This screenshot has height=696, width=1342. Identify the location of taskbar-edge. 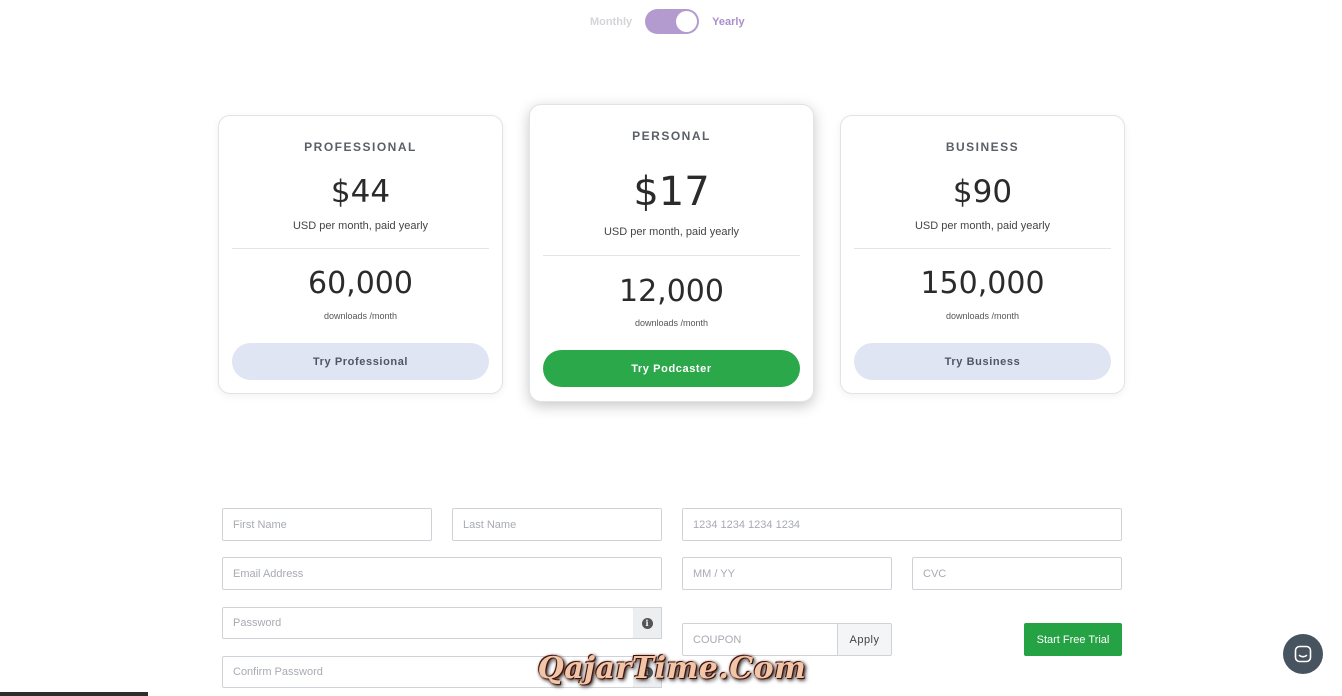
(74, 694).